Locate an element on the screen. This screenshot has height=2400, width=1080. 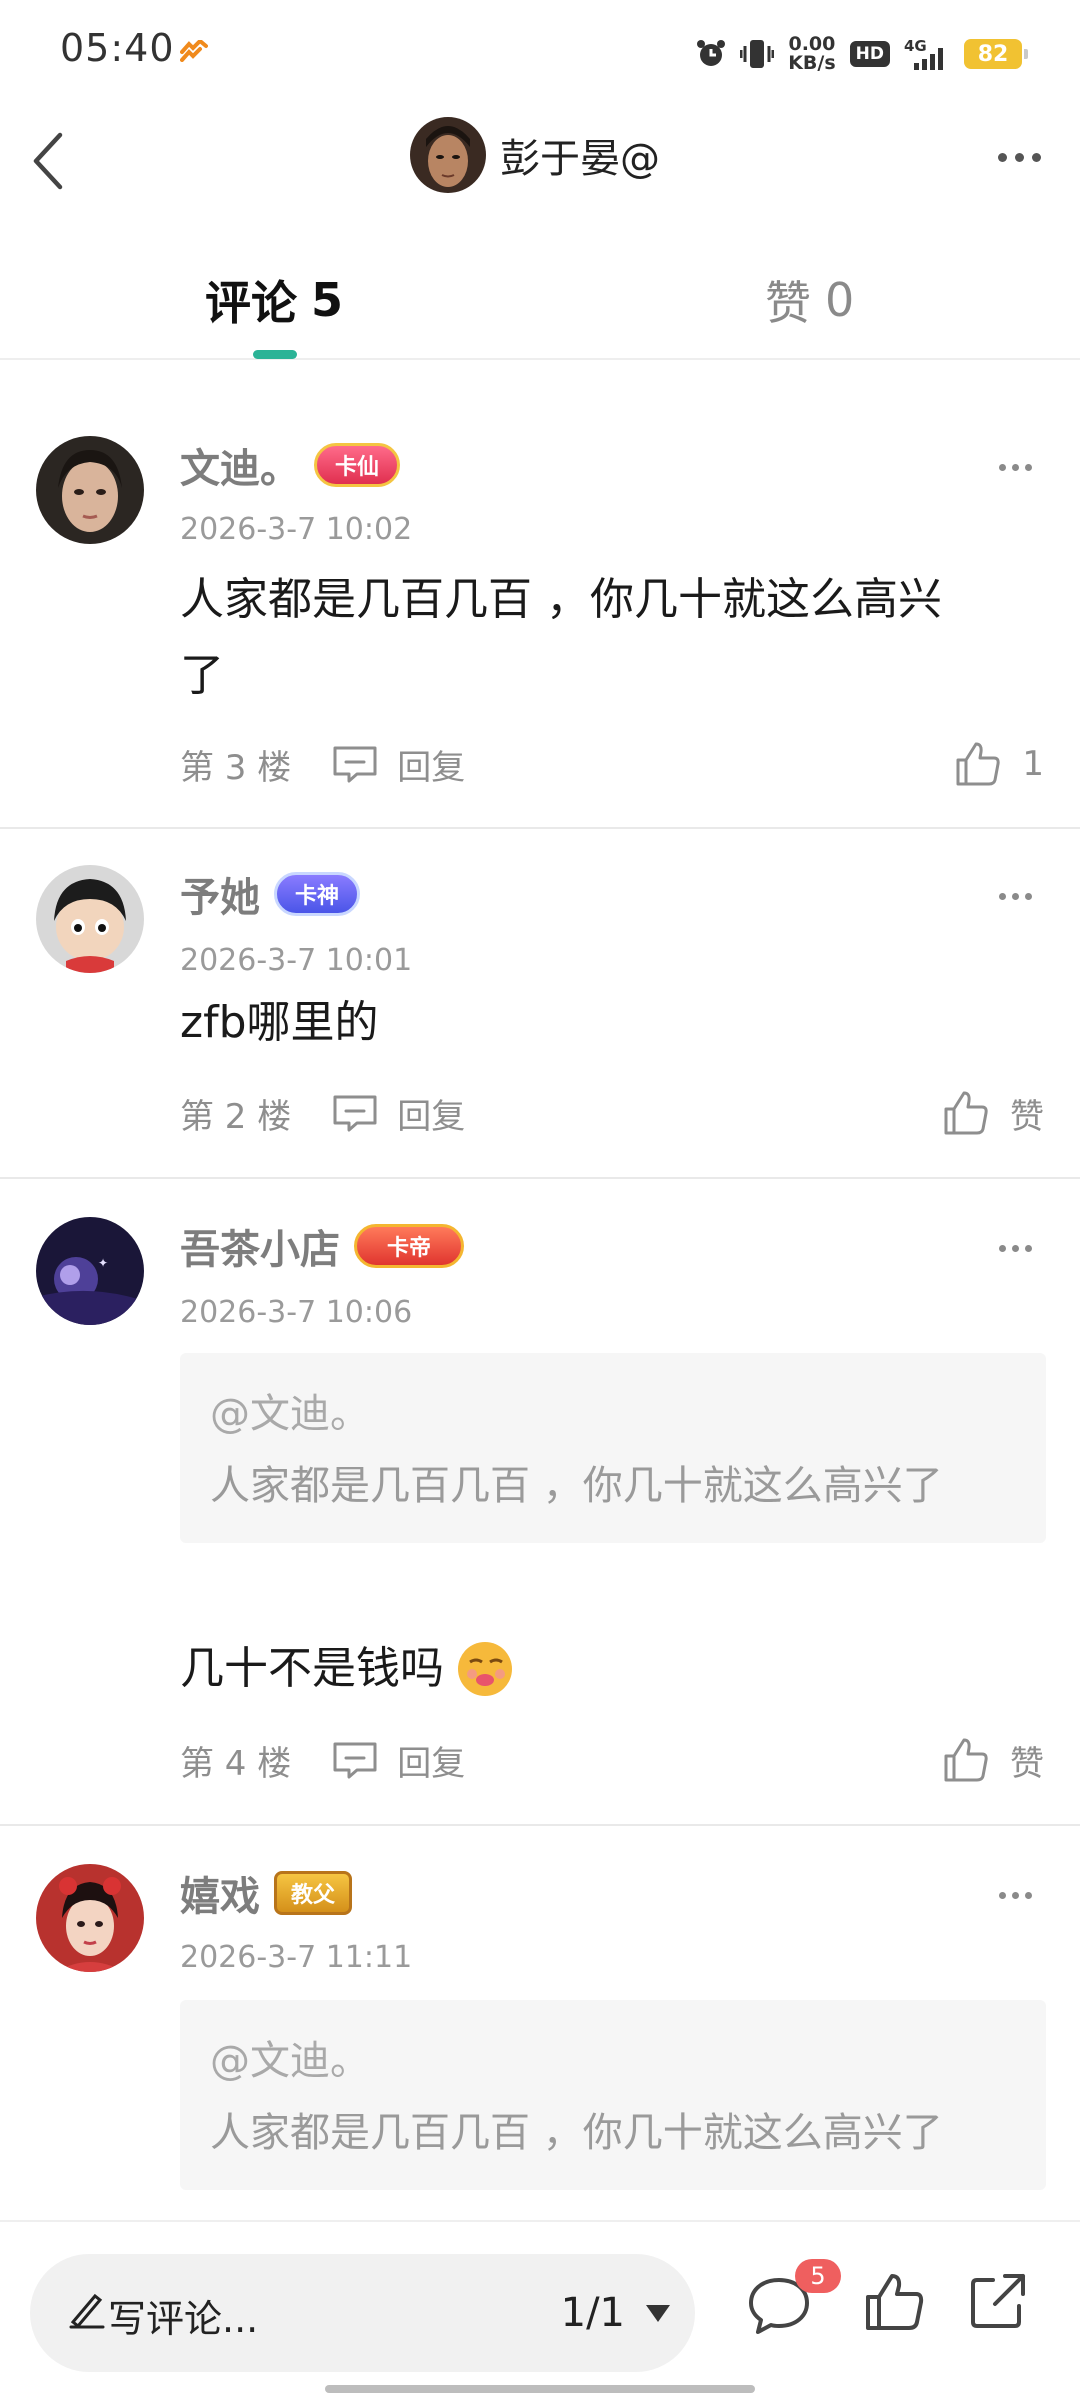
comment-item: 予她 卡神 2026-3-7 10:01 zfb哪里的 第 2 楼 回复 赞 is located at coordinates (540, 1004).